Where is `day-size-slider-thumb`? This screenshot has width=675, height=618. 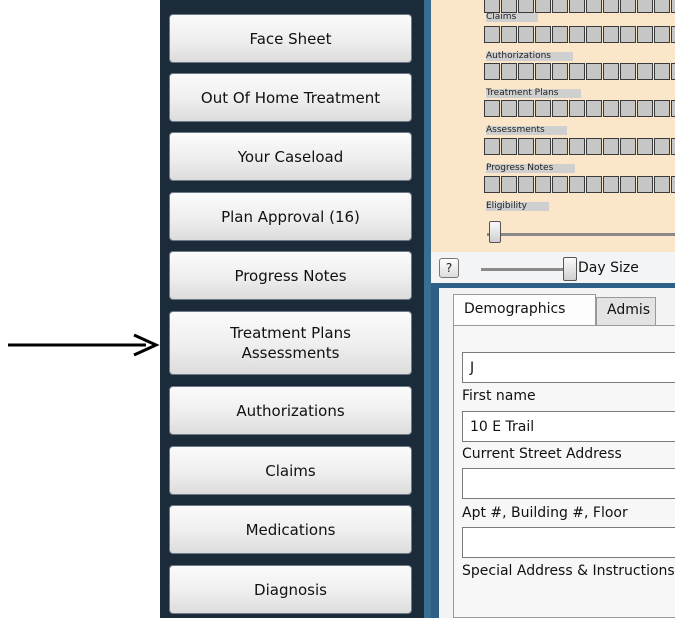
day-size-slider-thumb is located at coordinates (570, 269).